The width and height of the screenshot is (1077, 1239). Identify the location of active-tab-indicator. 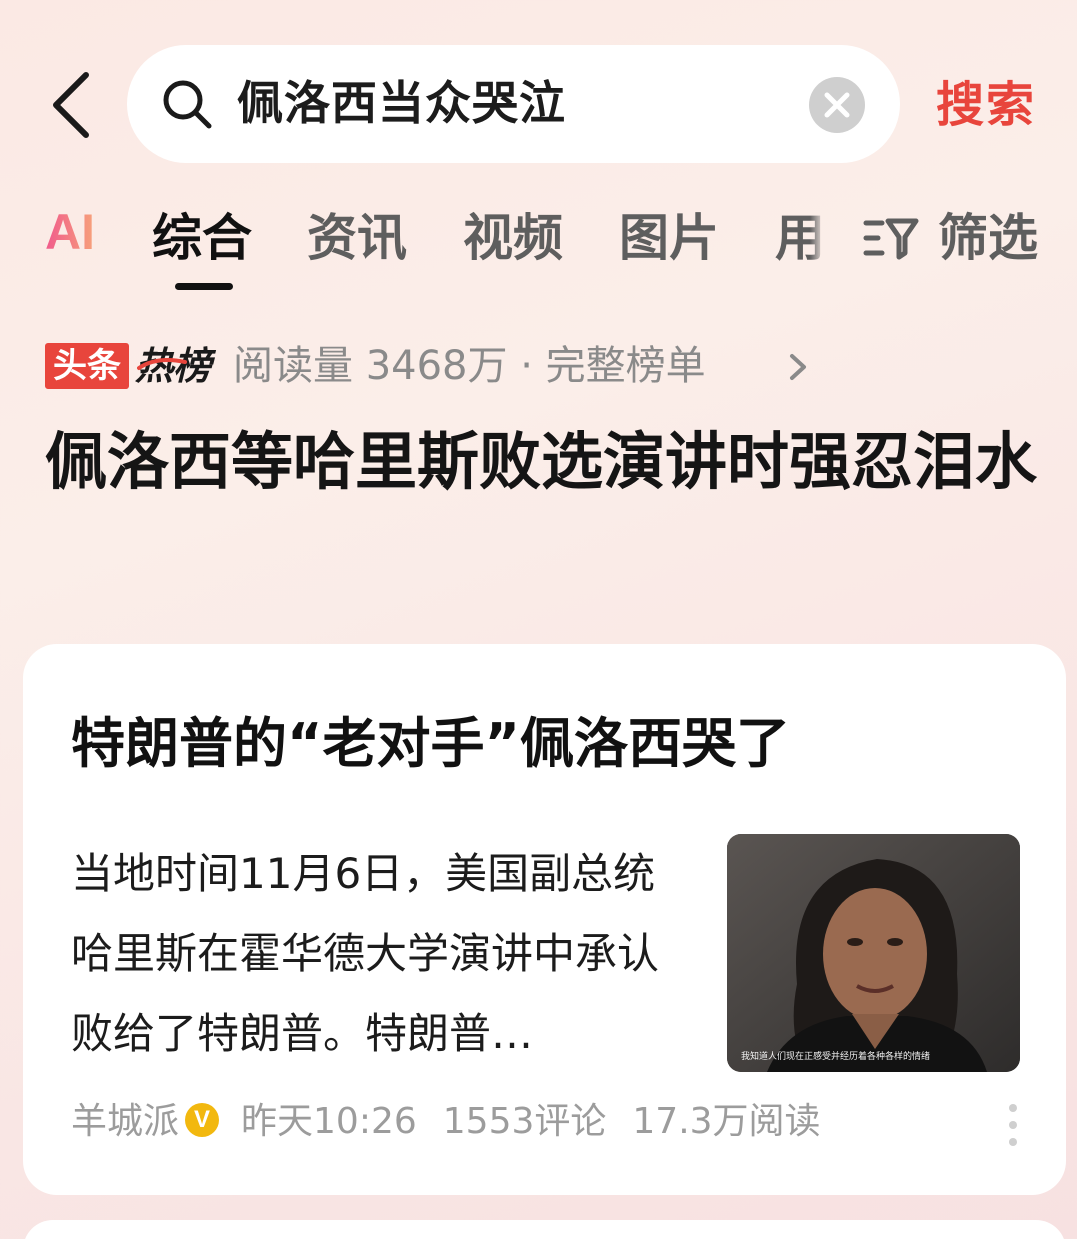
(204, 286).